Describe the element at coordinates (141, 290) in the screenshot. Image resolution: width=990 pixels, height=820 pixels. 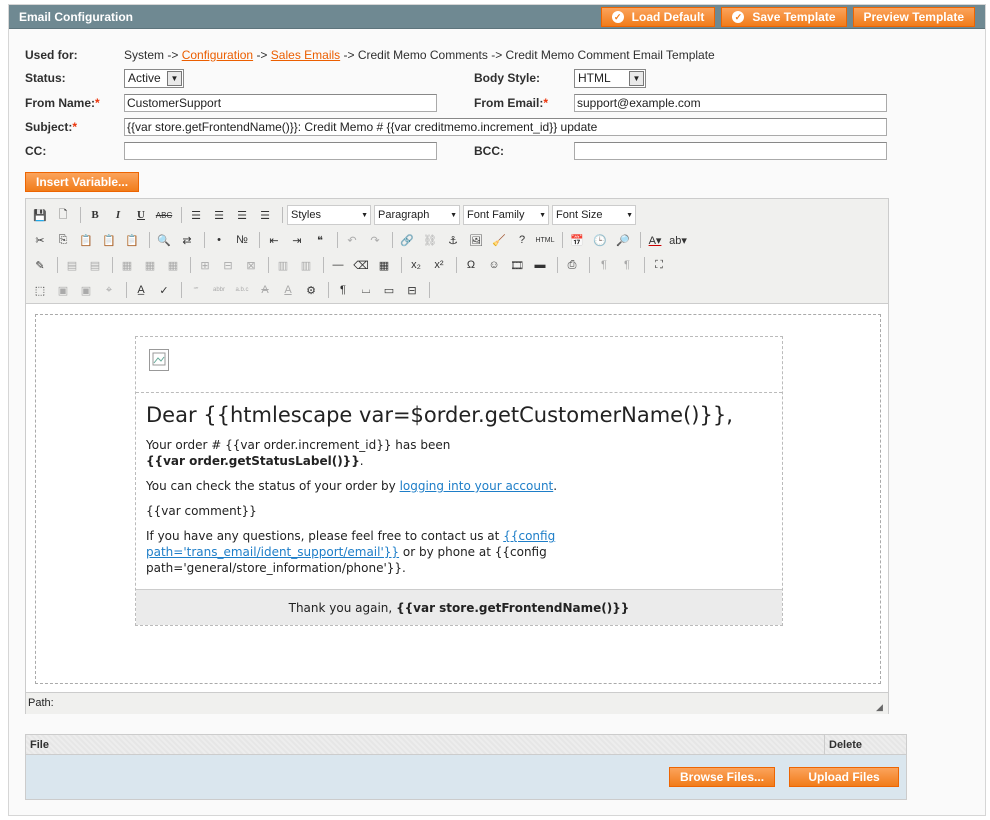
I see `styleprops-icon: A̲` at that location.